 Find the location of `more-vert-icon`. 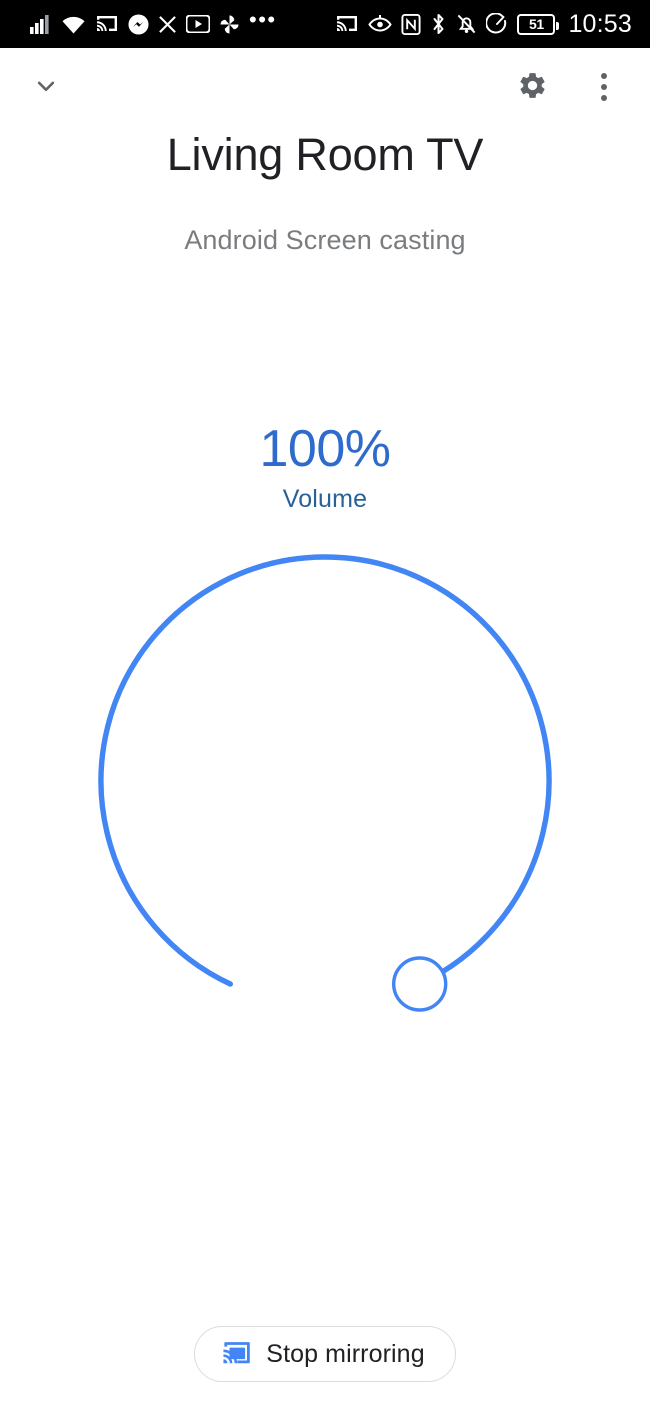

more-vert-icon is located at coordinates (604, 87).